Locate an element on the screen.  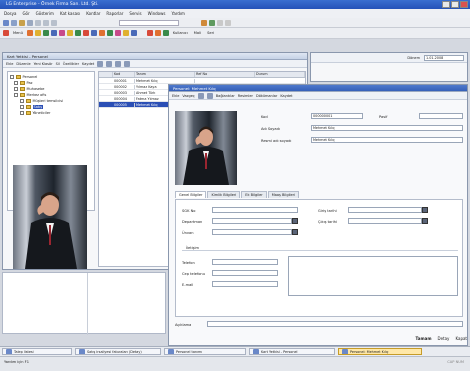
cep-input is located at coordinates (245, 273).